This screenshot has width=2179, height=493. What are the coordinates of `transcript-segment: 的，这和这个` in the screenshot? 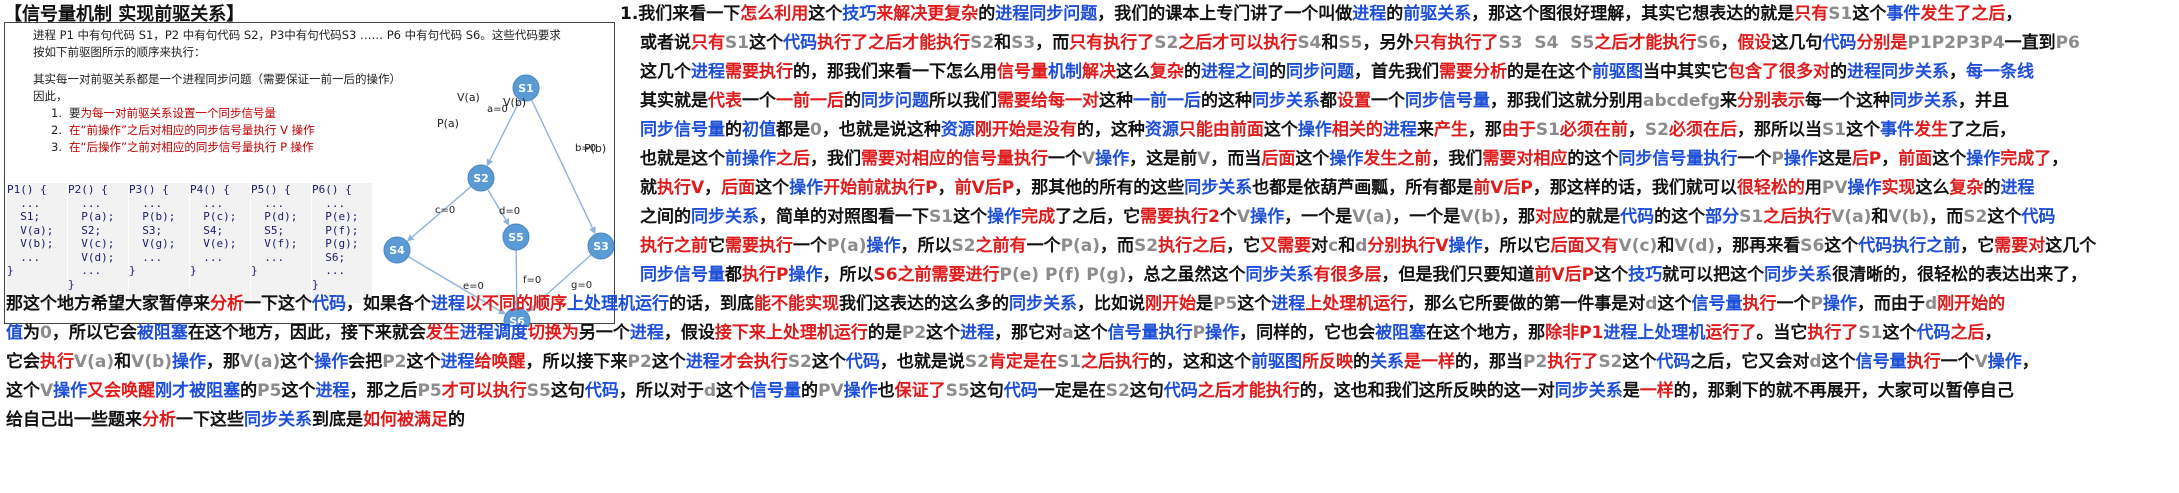 It's located at (1200, 362).